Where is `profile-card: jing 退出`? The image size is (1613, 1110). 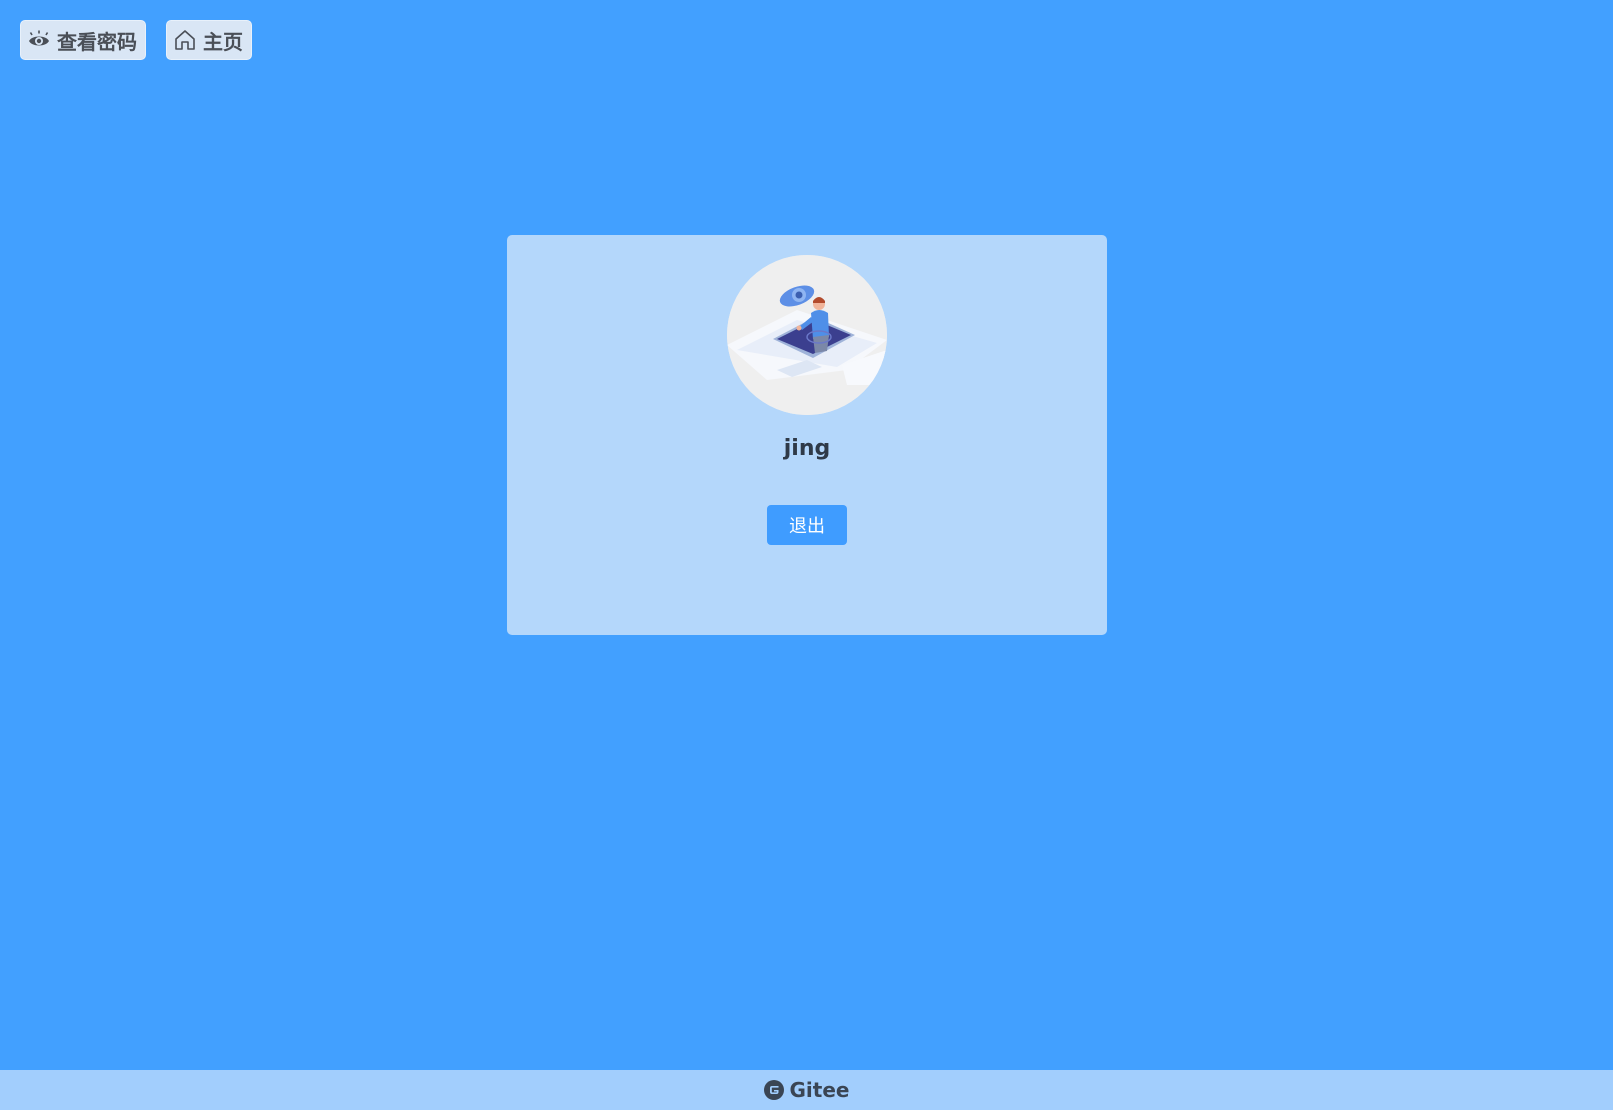 profile-card: jing 退出 is located at coordinates (807, 435).